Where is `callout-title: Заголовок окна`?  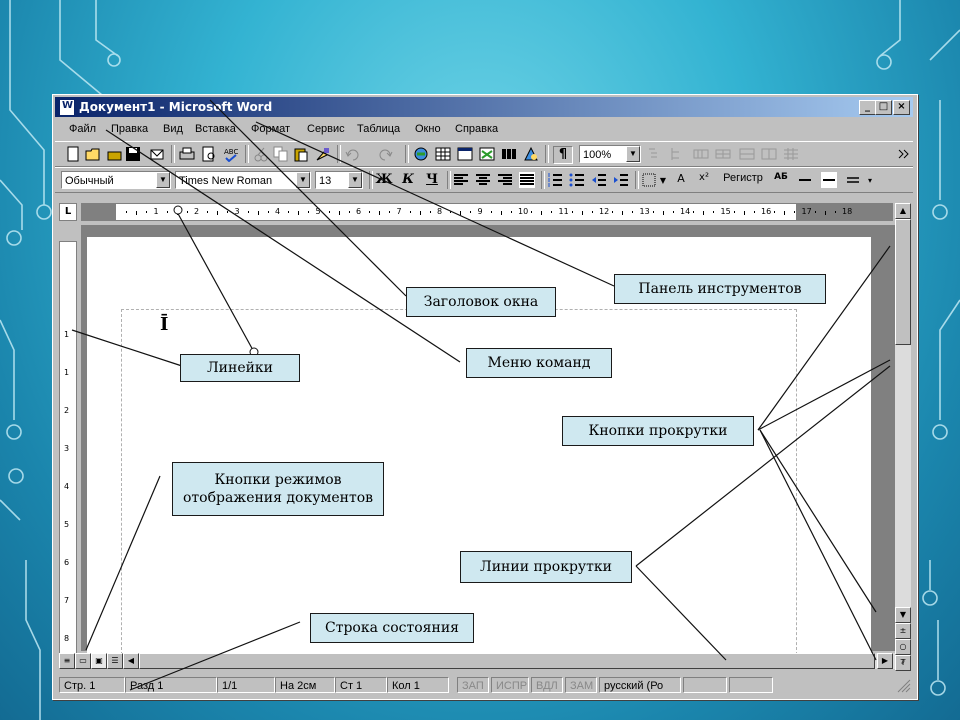
callout-title: Заголовок окна is located at coordinates (481, 302).